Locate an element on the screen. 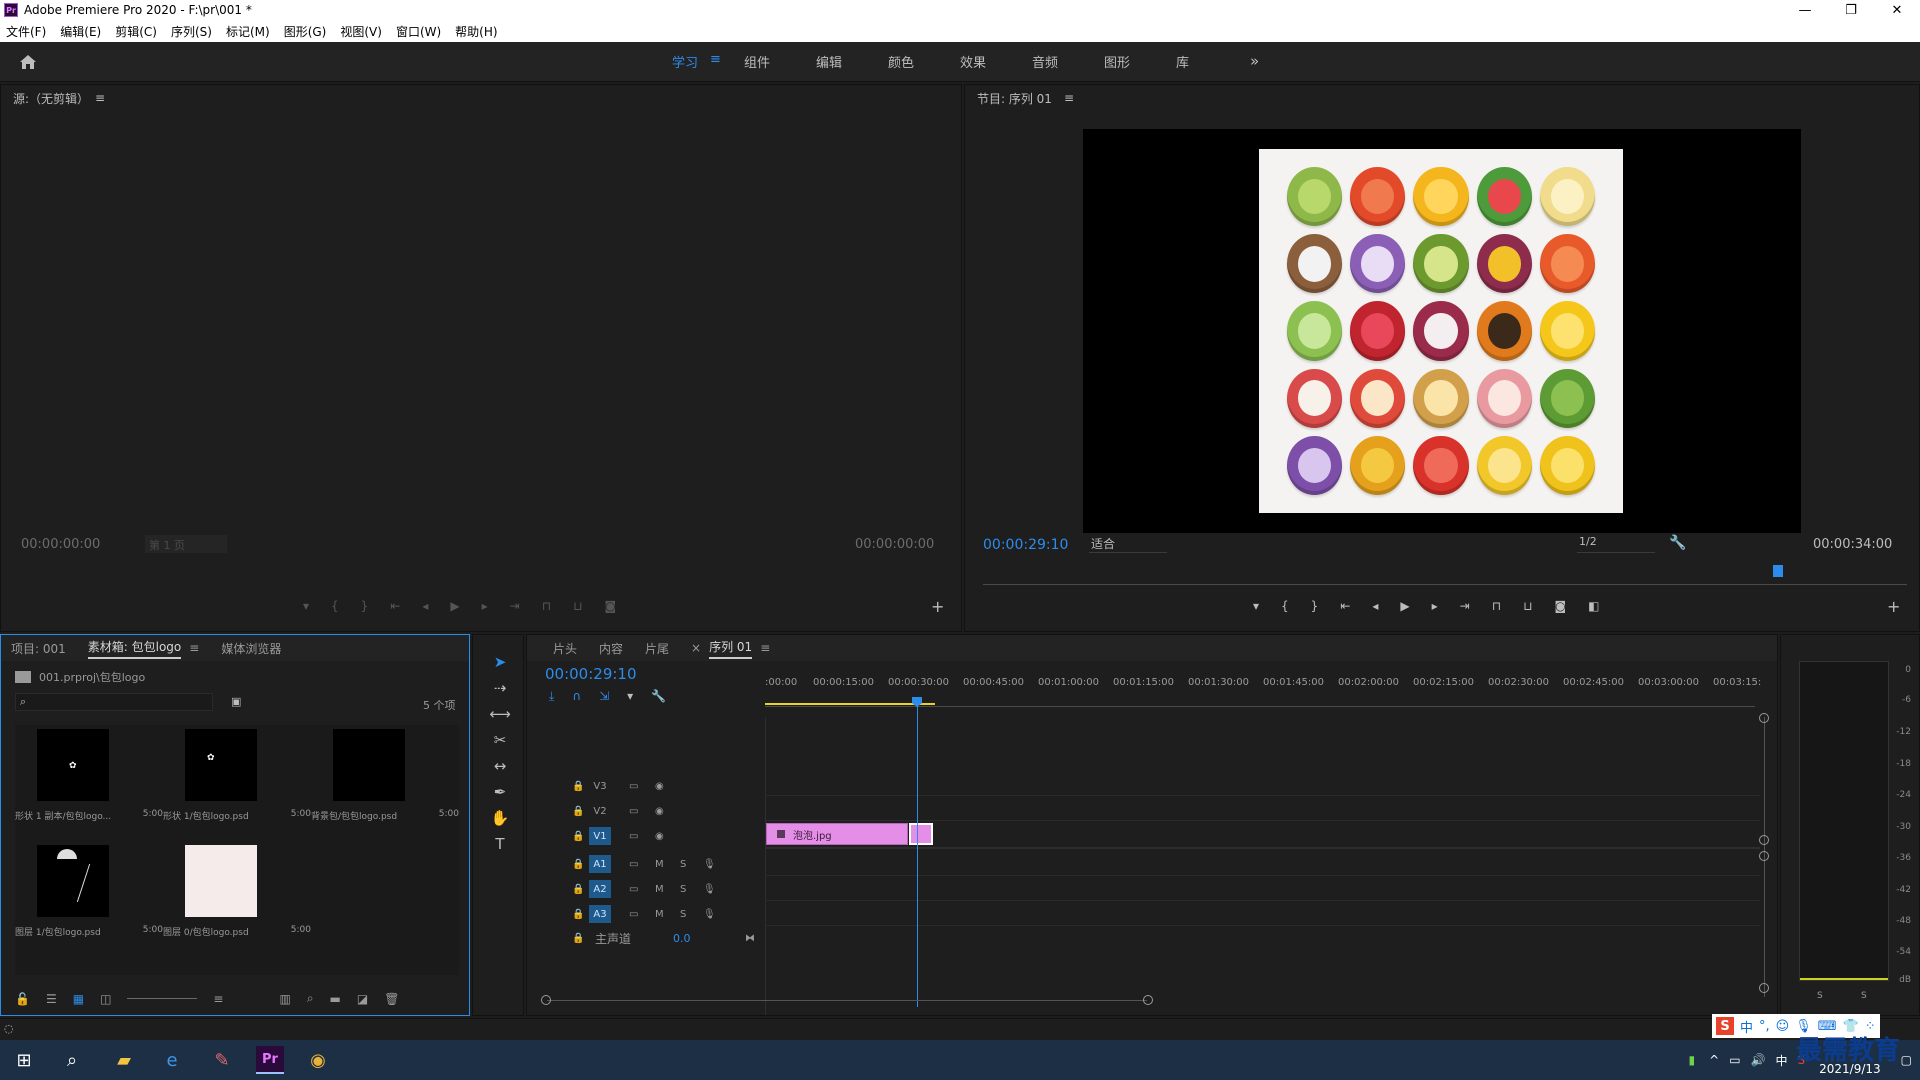 The image size is (1920, 1080). wrench-icon: 🔧 is located at coordinates (1677, 543).